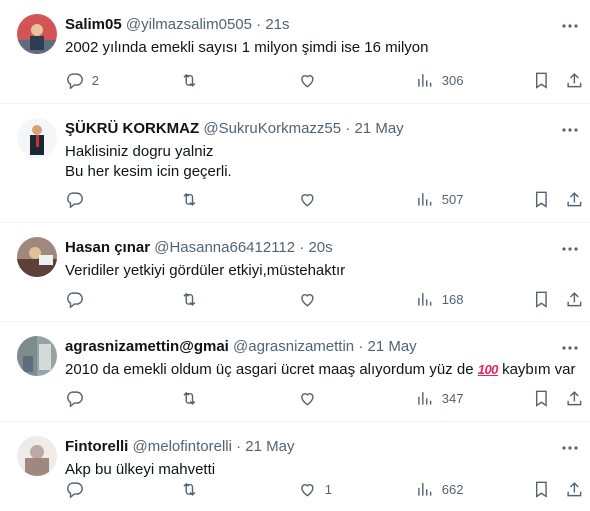 The height and width of the screenshot is (511, 590). Describe the element at coordinates (439, 80) in the screenshot. I see `views-button: 306` at that location.